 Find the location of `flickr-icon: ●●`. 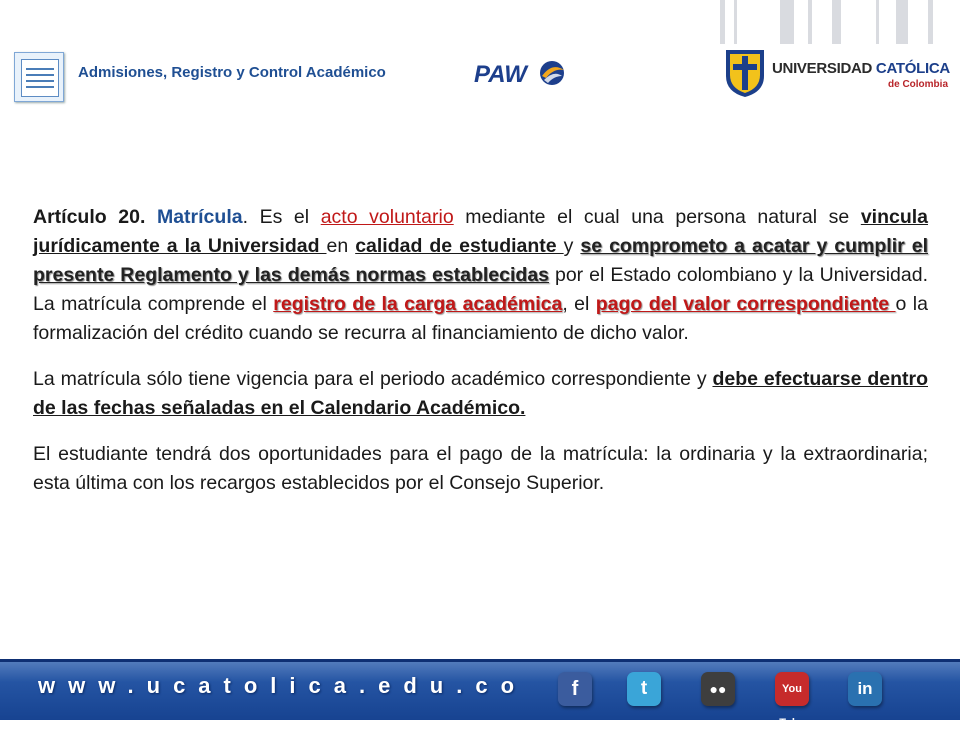

flickr-icon: ●● is located at coordinates (718, 689).